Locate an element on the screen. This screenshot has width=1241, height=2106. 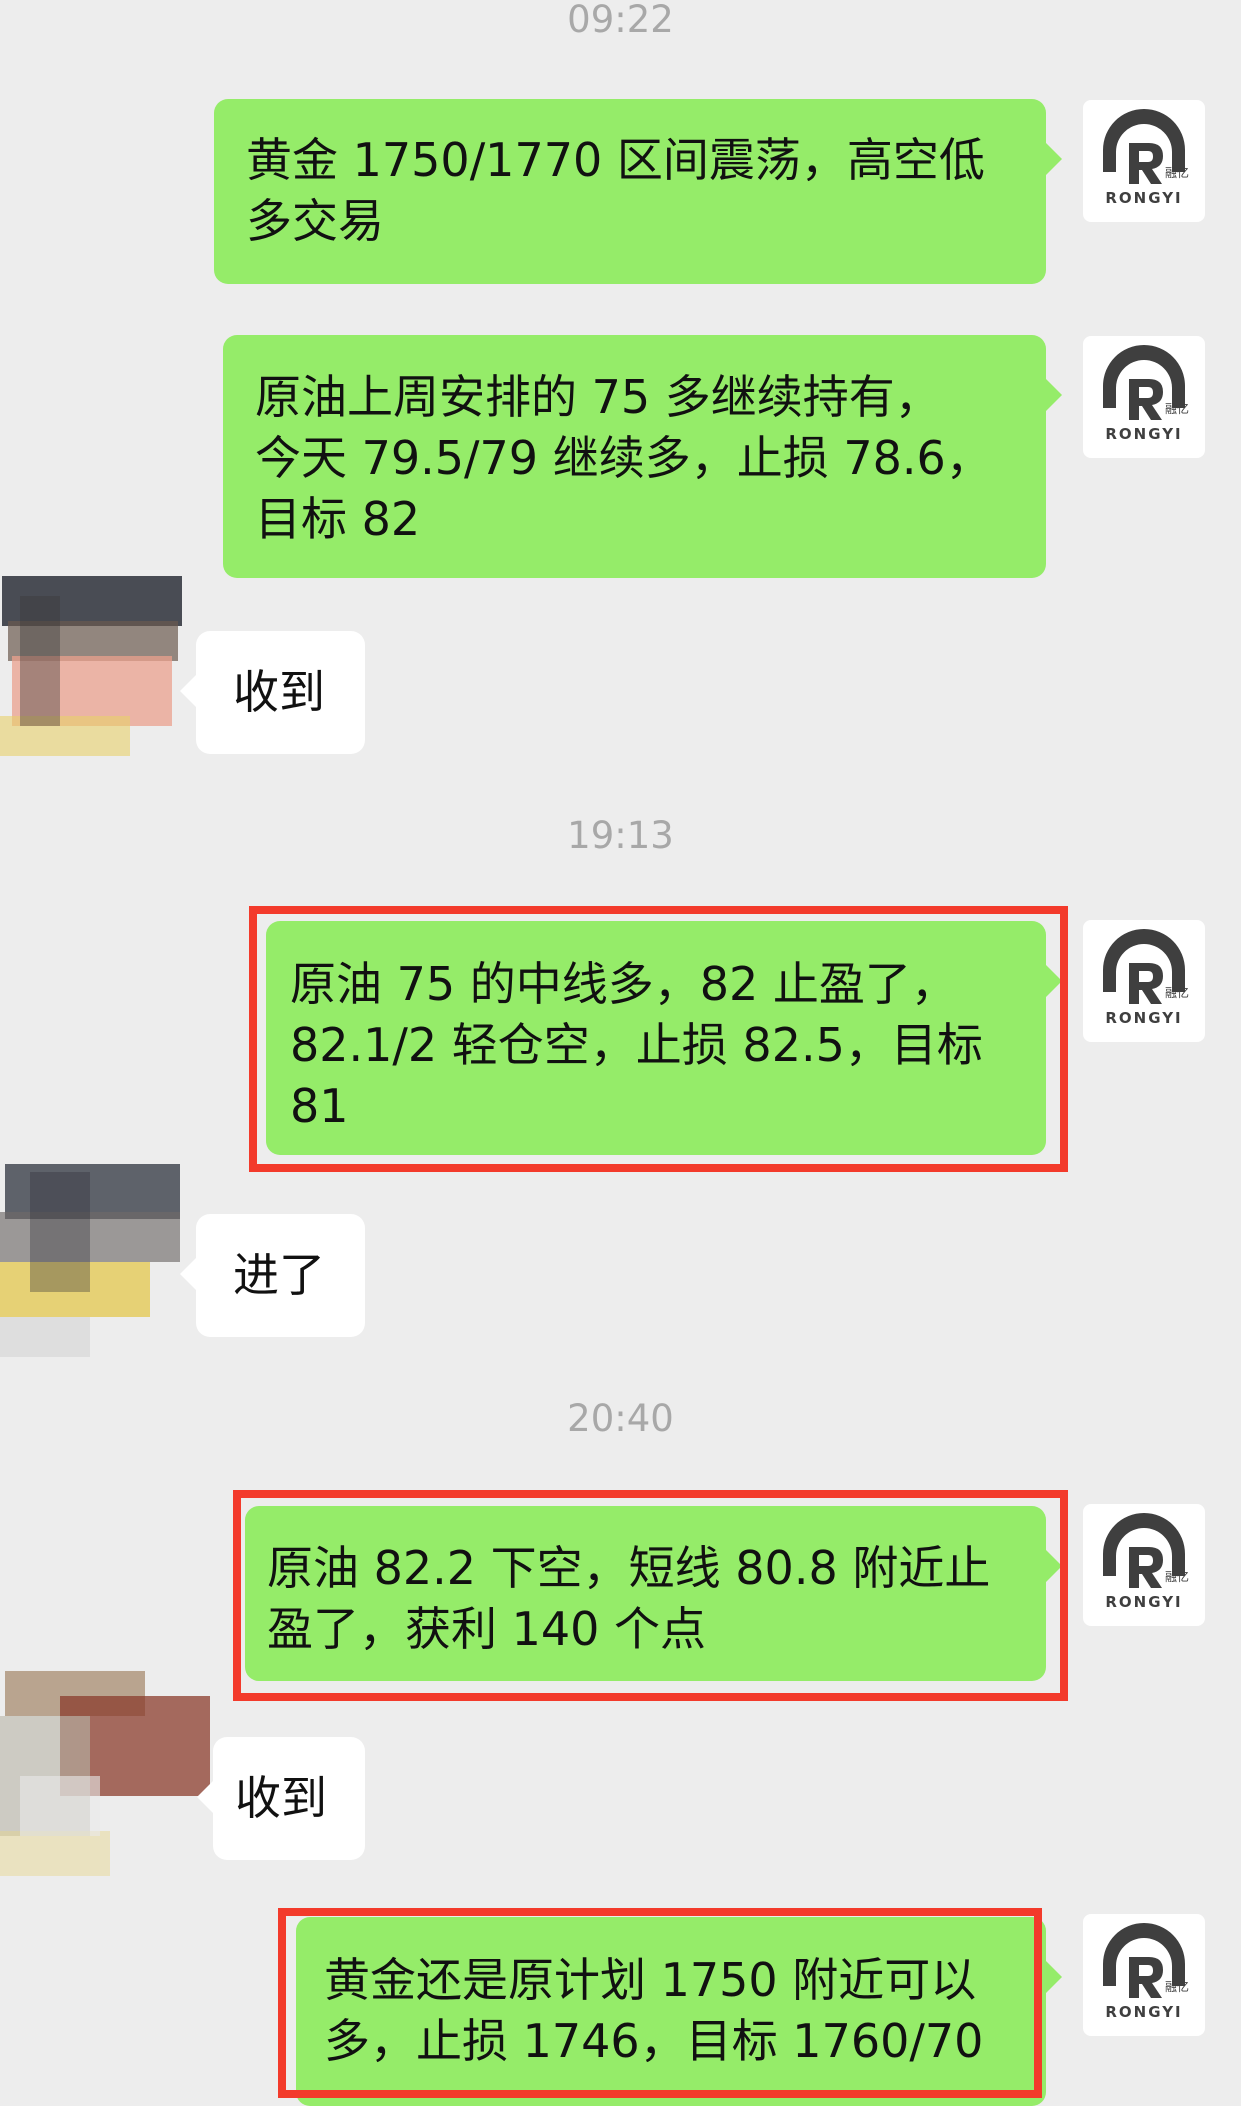
timestamp: 19:13 is located at coordinates (620, 835).